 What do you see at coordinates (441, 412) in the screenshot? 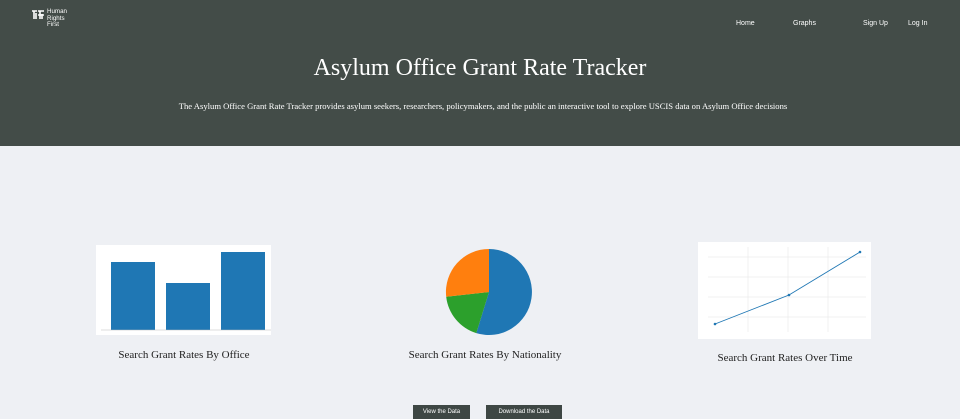
I see `view-data-button: View the Data` at bounding box center [441, 412].